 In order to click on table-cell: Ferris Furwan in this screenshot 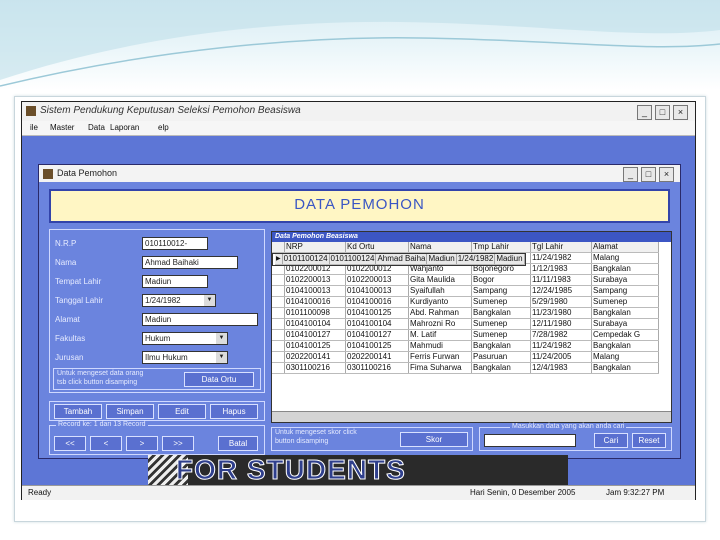, I will do `click(440, 357)`.